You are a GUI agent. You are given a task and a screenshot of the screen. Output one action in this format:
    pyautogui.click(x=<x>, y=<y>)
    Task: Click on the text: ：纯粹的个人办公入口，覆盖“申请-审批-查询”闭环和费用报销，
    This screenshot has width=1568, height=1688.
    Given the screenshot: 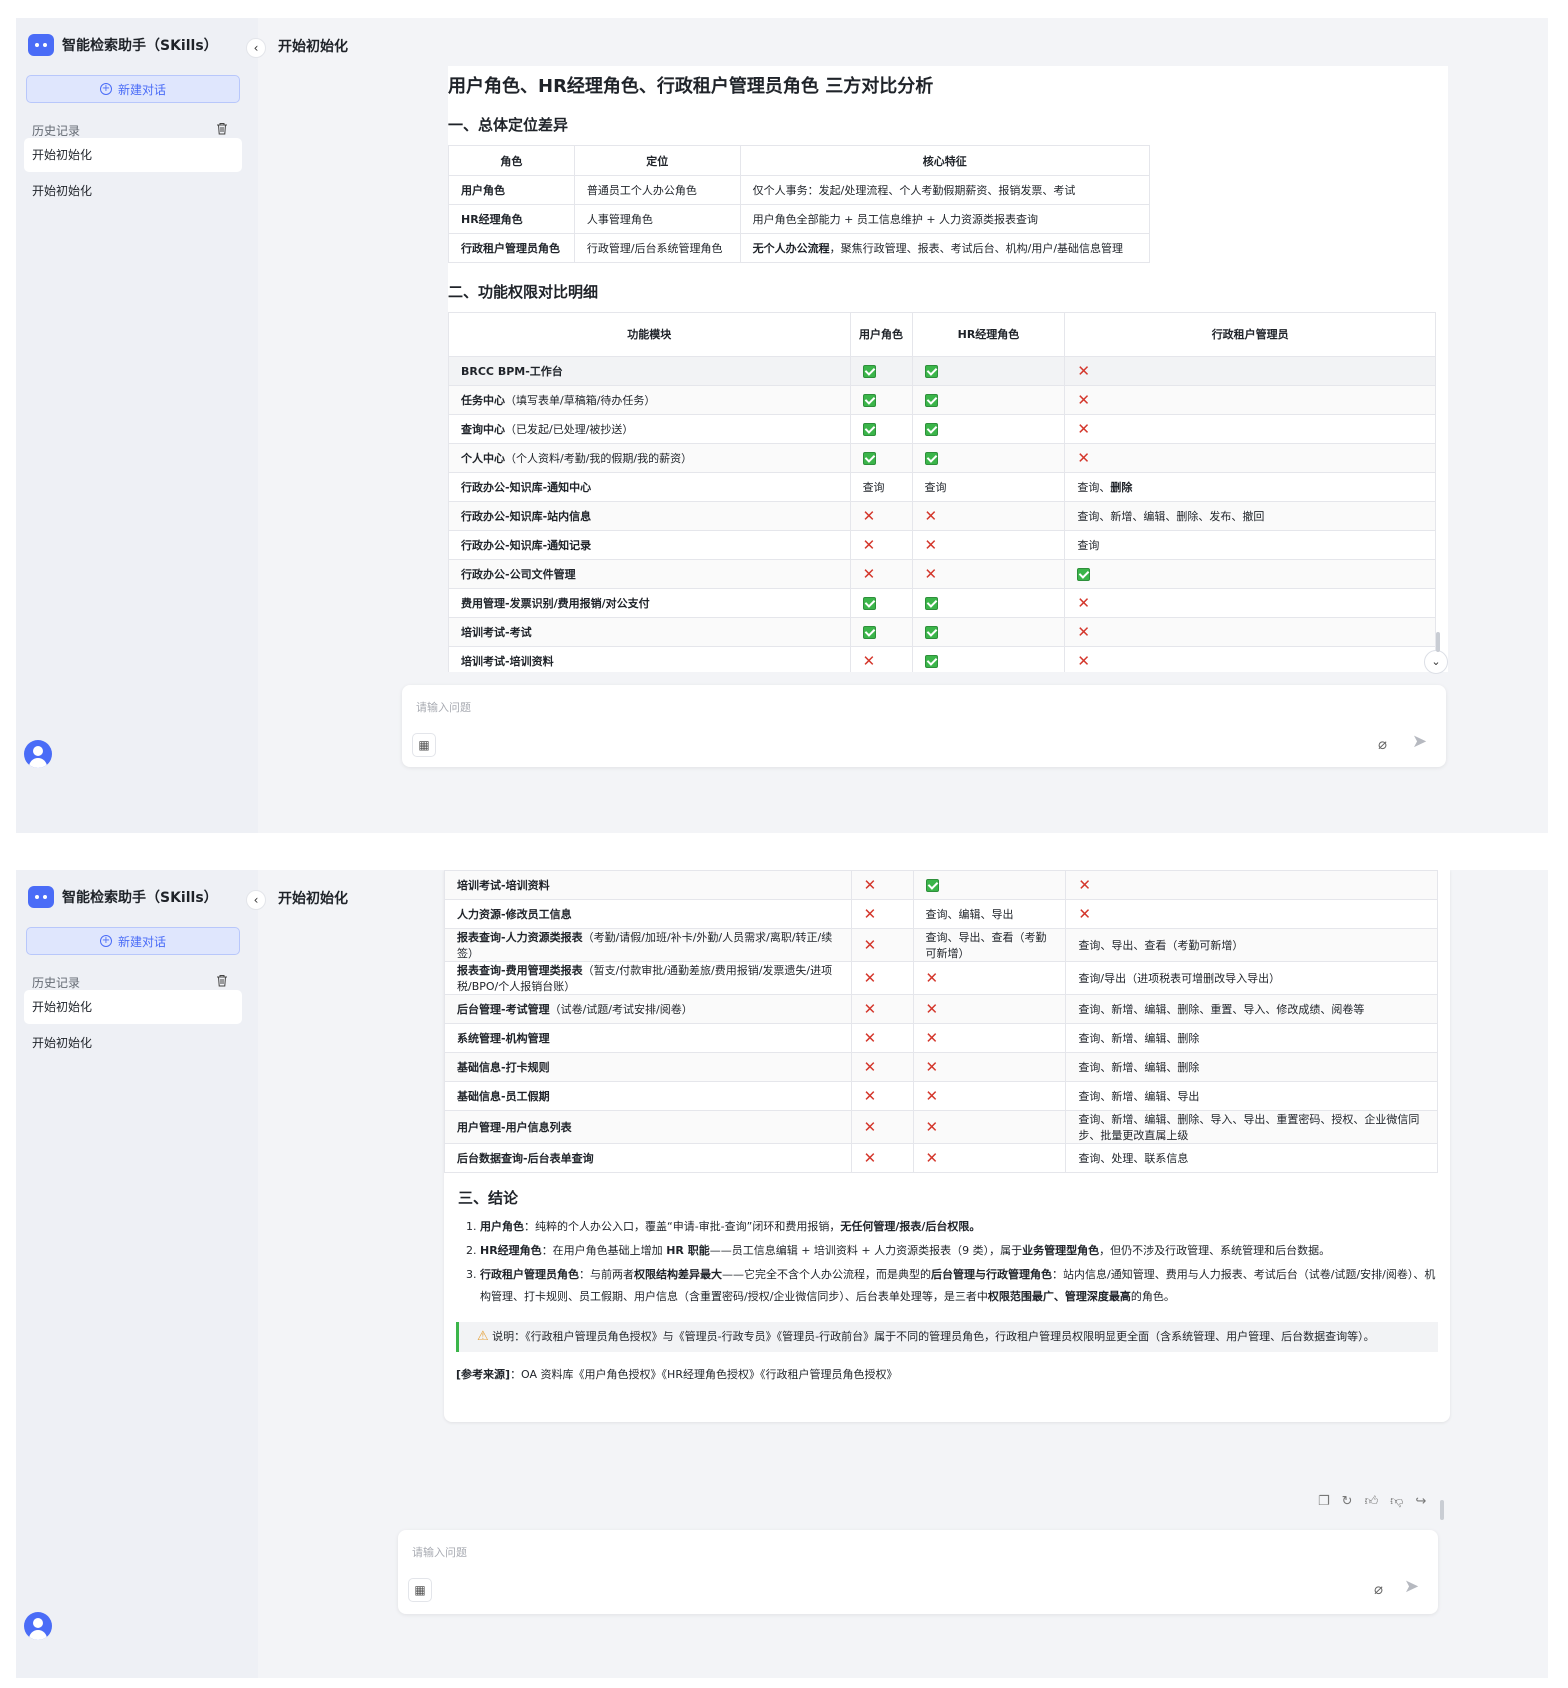 What is the action you would take?
    pyautogui.click(x=682, y=1226)
    